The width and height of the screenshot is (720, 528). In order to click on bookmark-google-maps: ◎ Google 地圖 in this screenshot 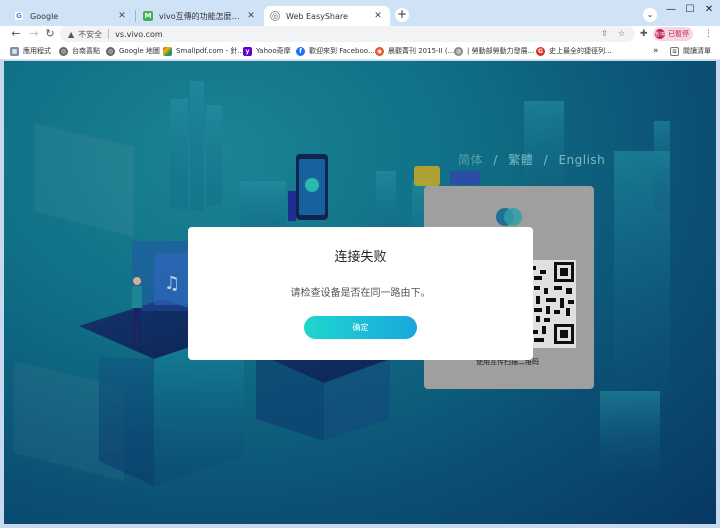, I will do `click(133, 51)`.